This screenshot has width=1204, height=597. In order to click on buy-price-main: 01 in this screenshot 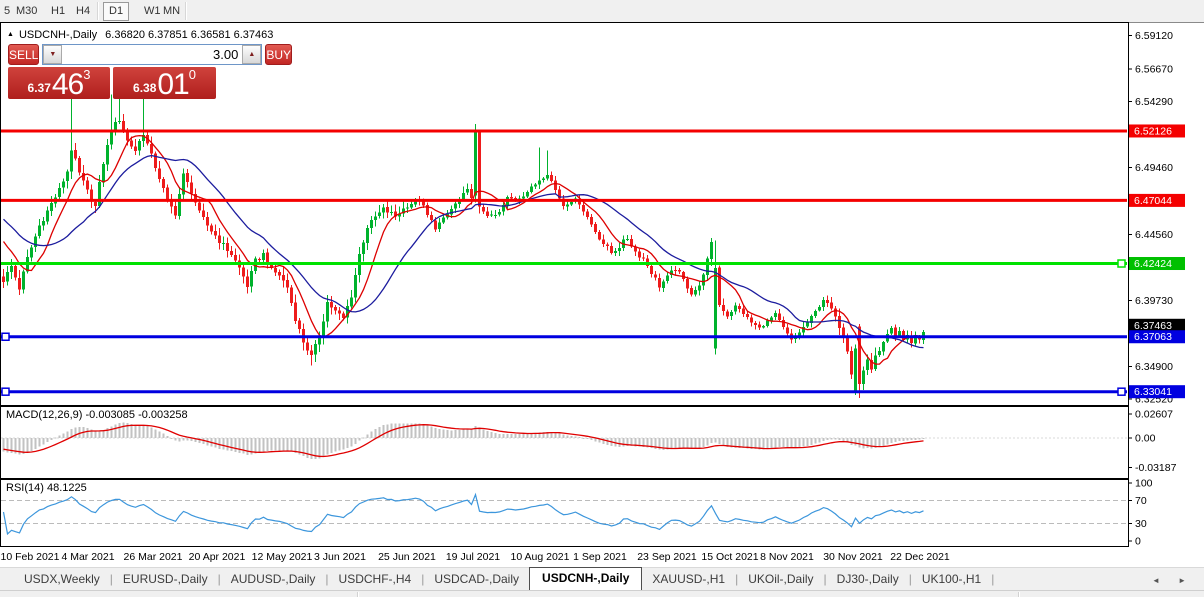, I will do `click(173, 84)`.